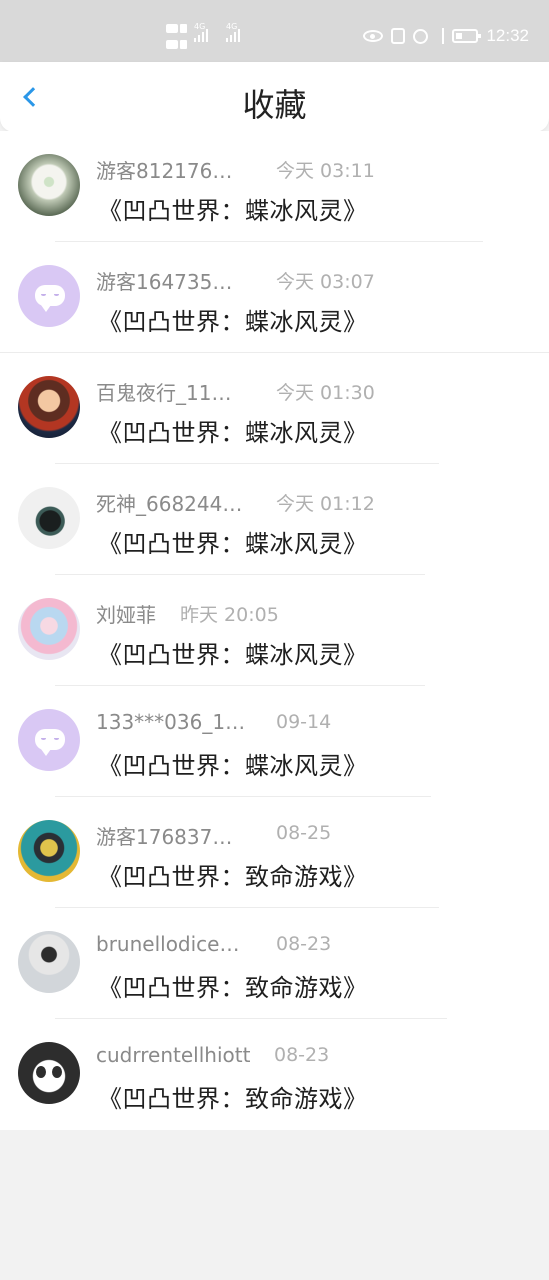  What do you see at coordinates (467, 36) in the screenshot?
I see `battery-icon` at bounding box center [467, 36].